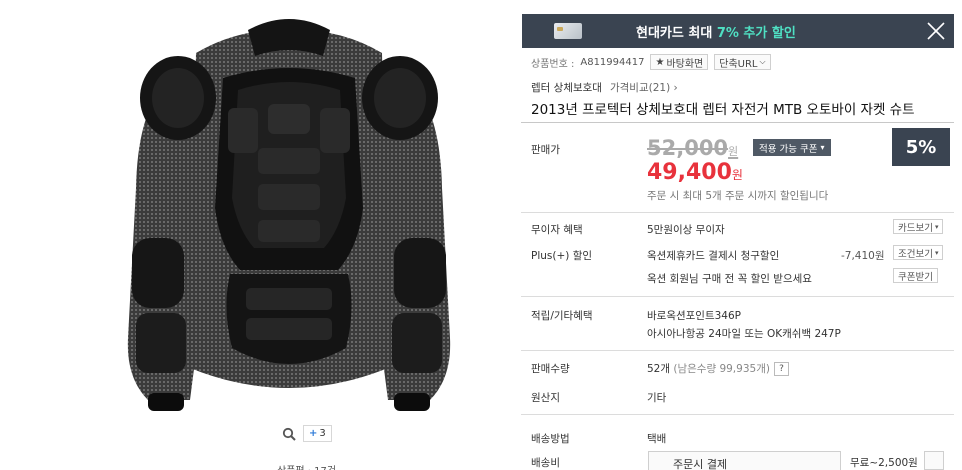 This screenshot has height=470, width=962. What do you see at coordinates (884, 463) in the screenshot?
I see `shipping-fee-value: 무료~2,500원` at bounding box center [884, 463].